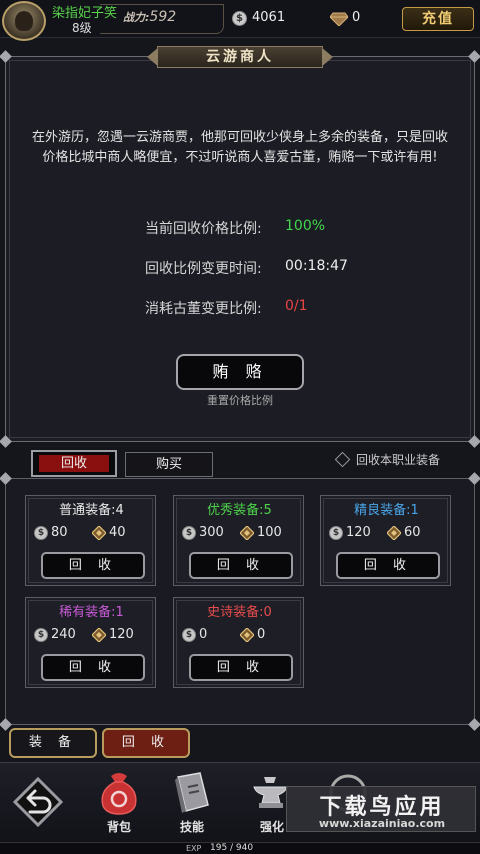  I want to click on antique-cost-value: 0/1, so click(296, 306).